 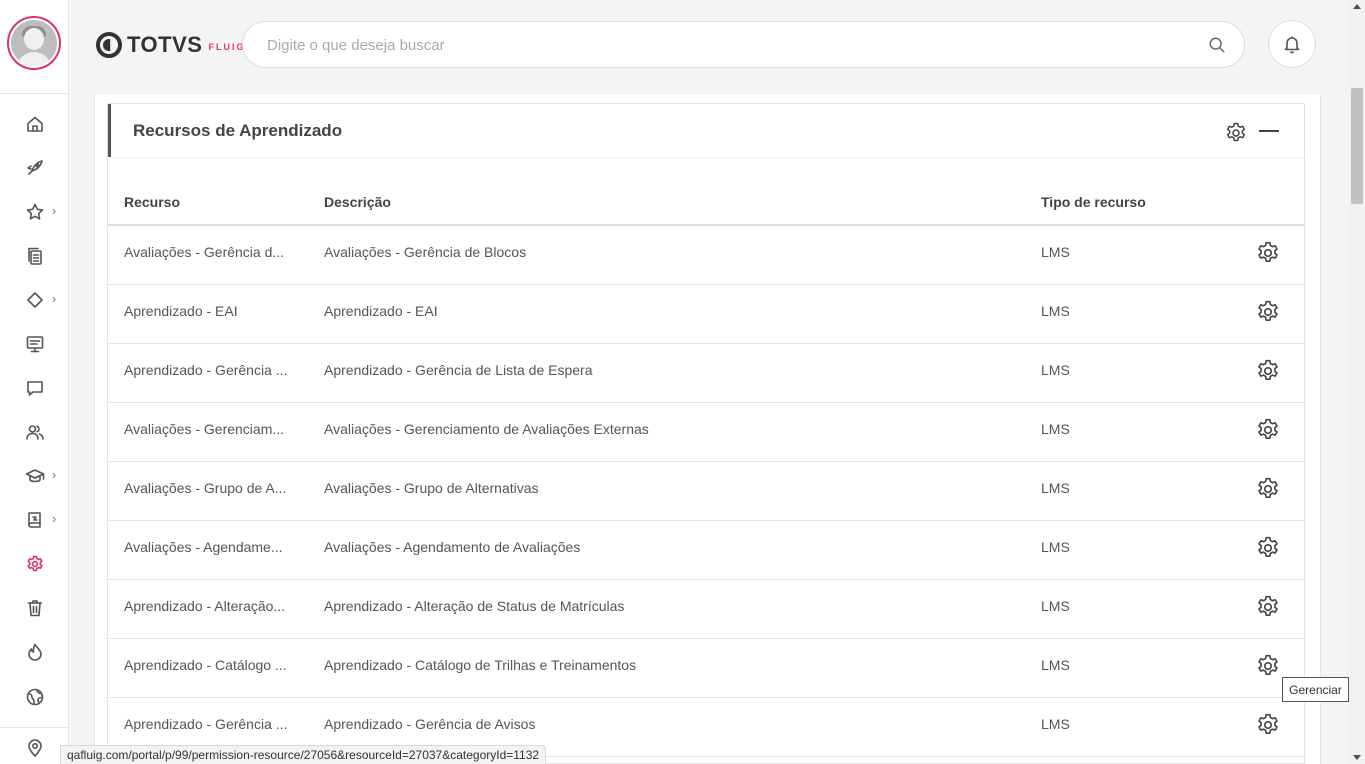 I want to click on search-input, so click(x=717, y=45).